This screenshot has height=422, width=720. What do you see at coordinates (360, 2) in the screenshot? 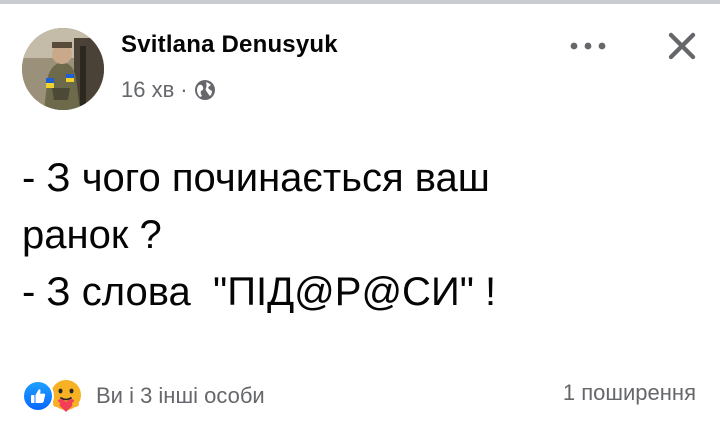
I see `top-divider` at bounding box center [360, 2].